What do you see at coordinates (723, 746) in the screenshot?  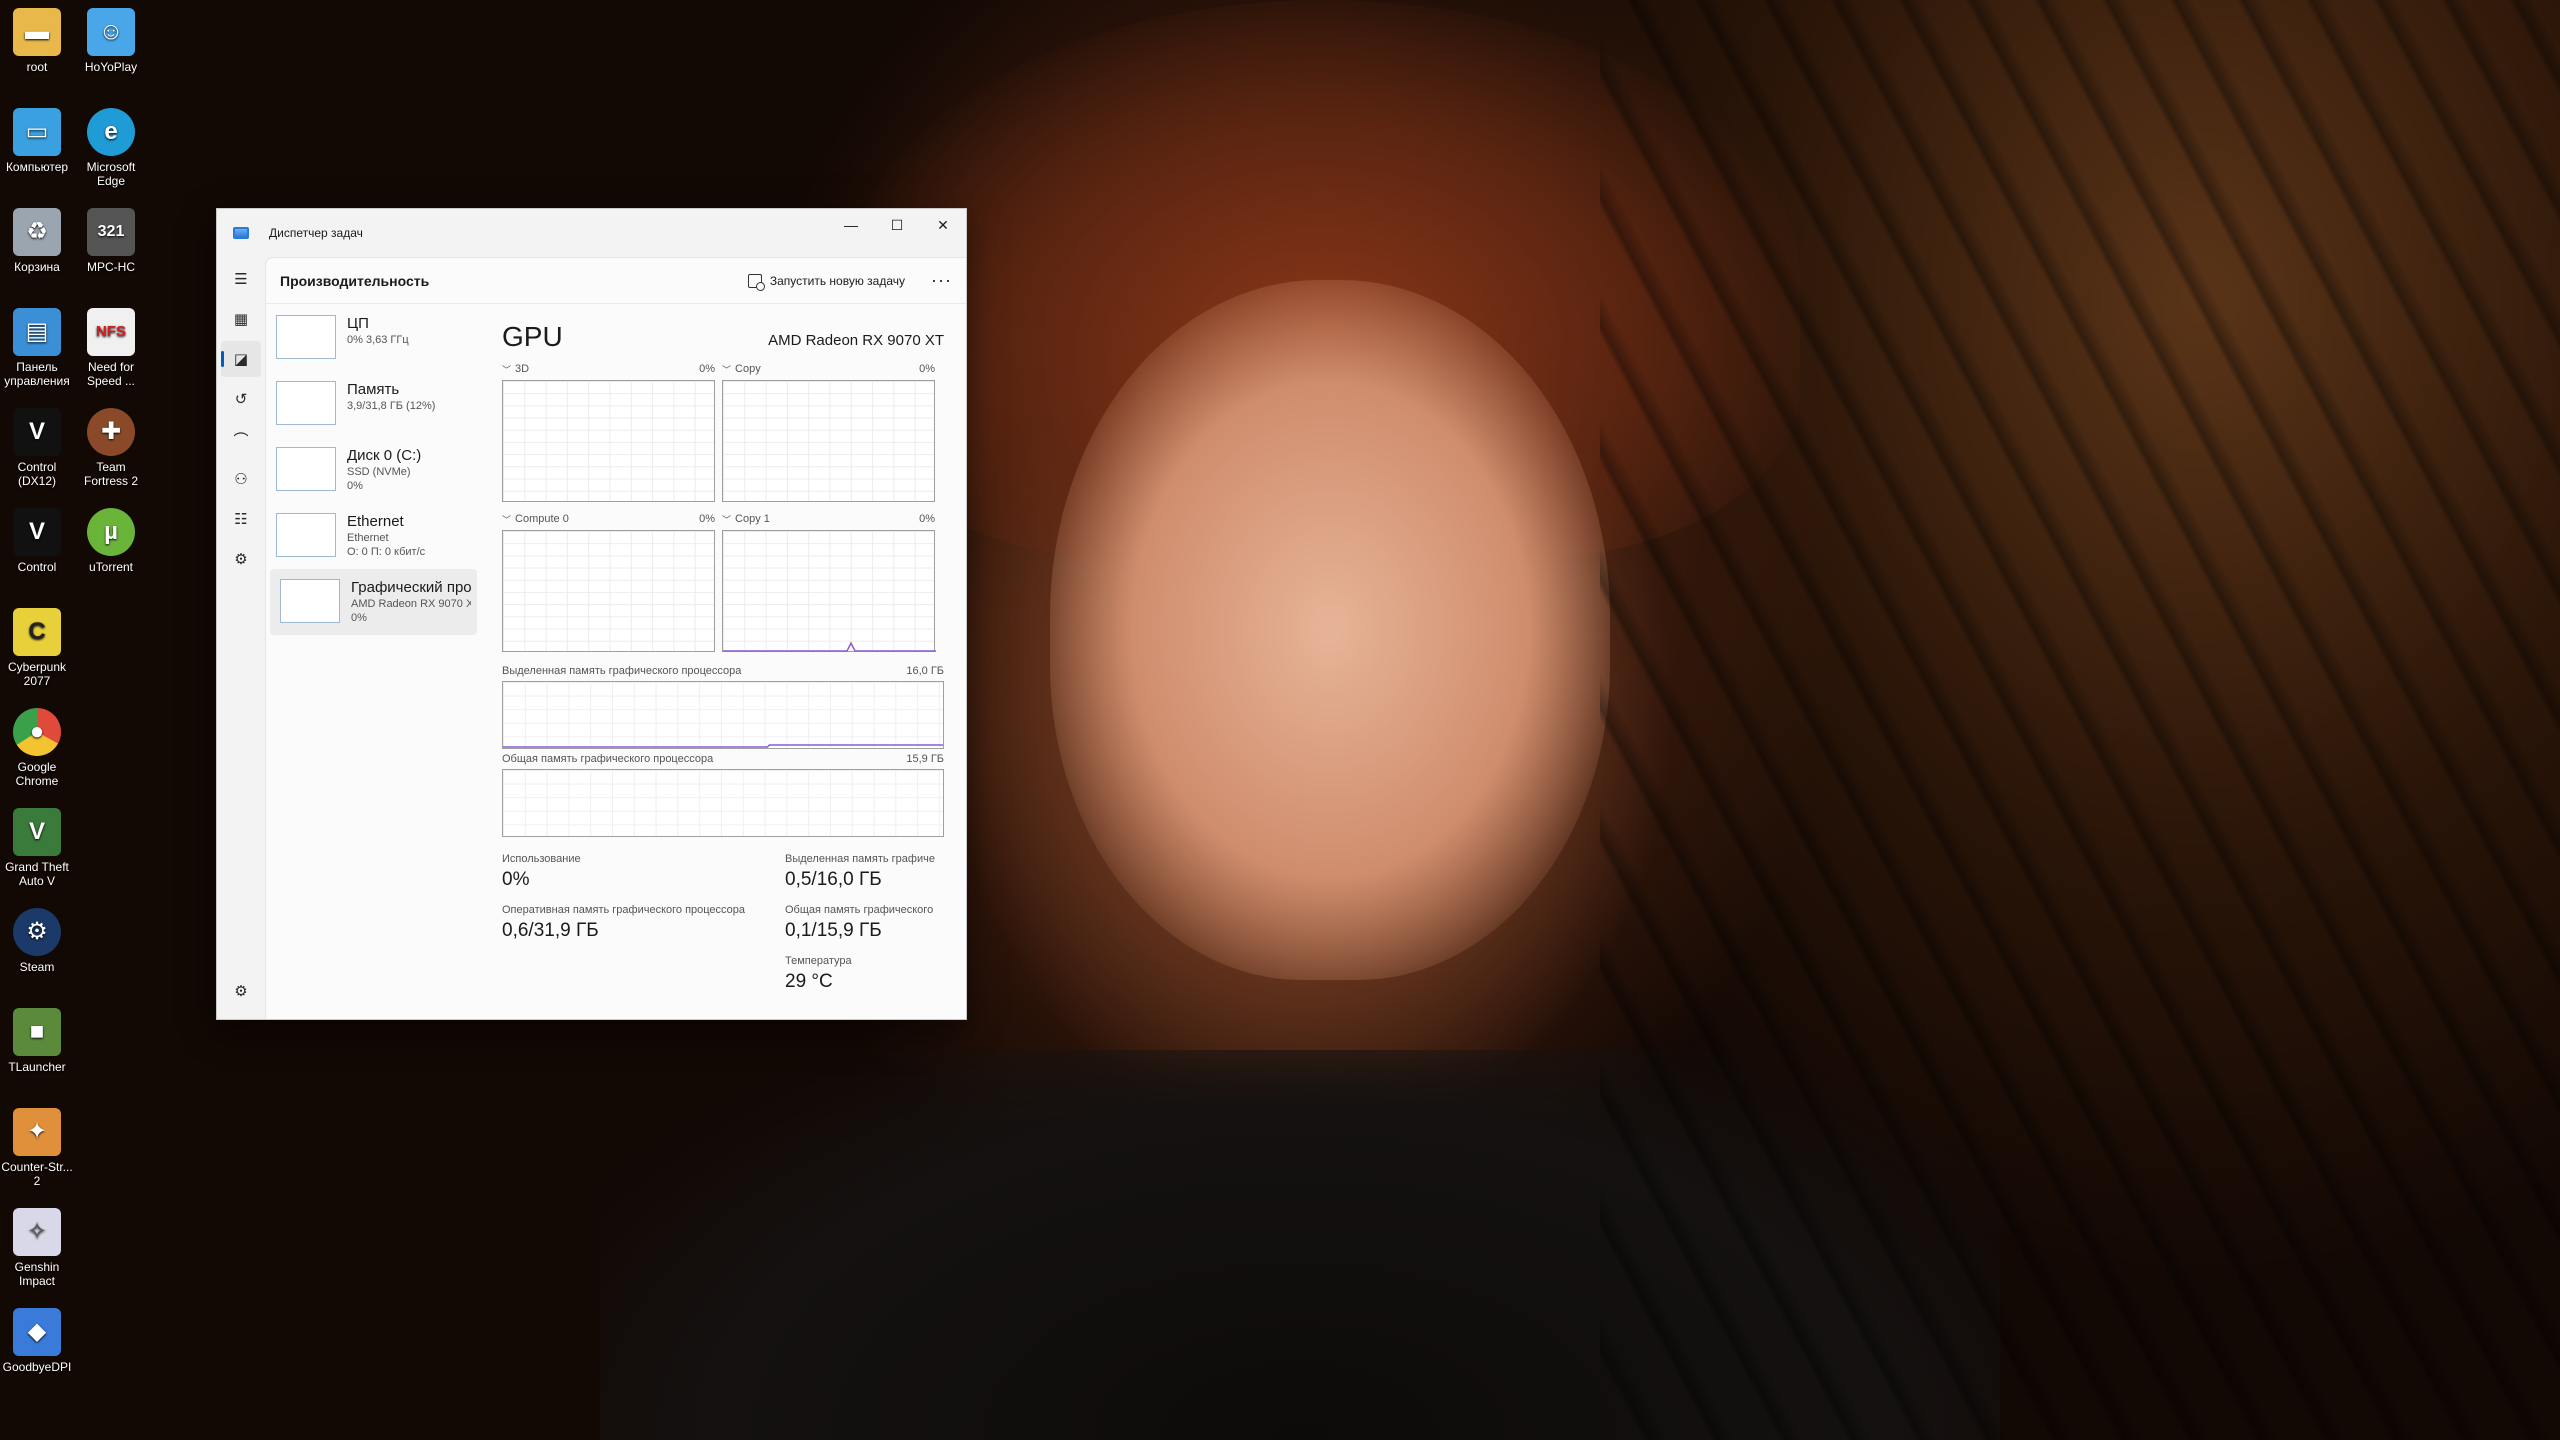 I see `dedicated-memory-line` at bounding box center [723, 746].